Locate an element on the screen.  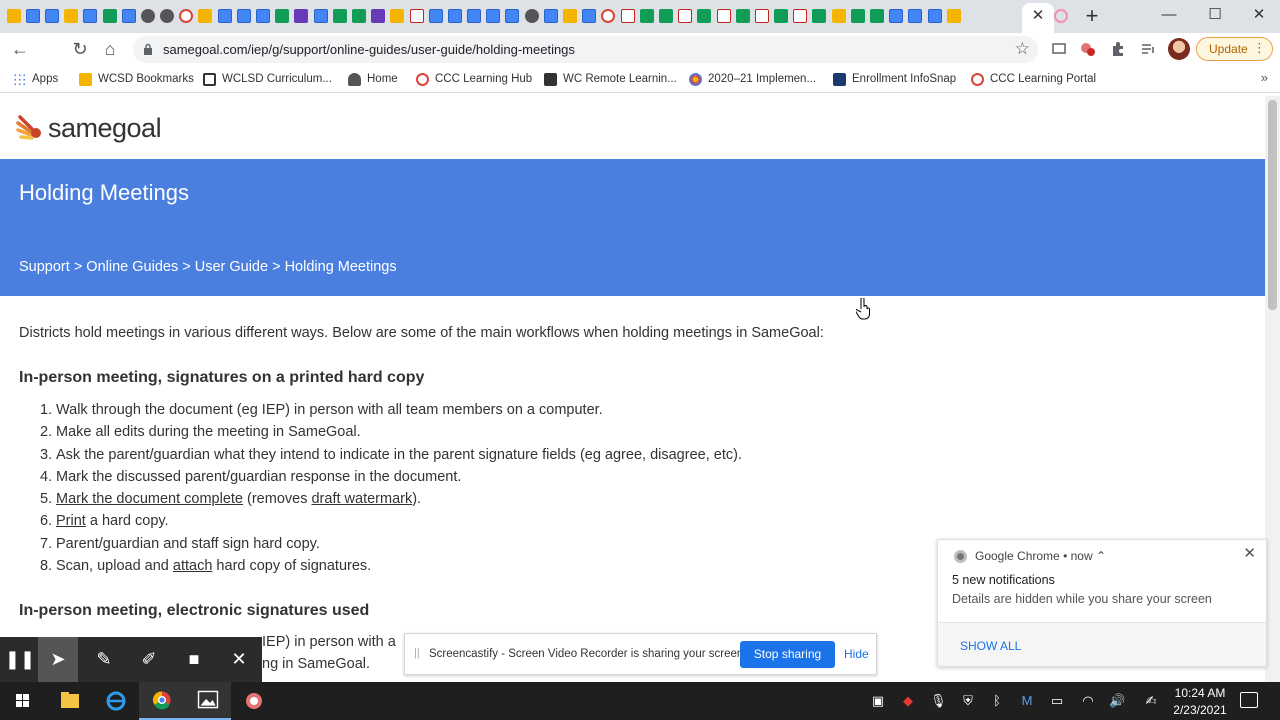
update-button: Update ⋮ is located at coordinates (1234, 49).